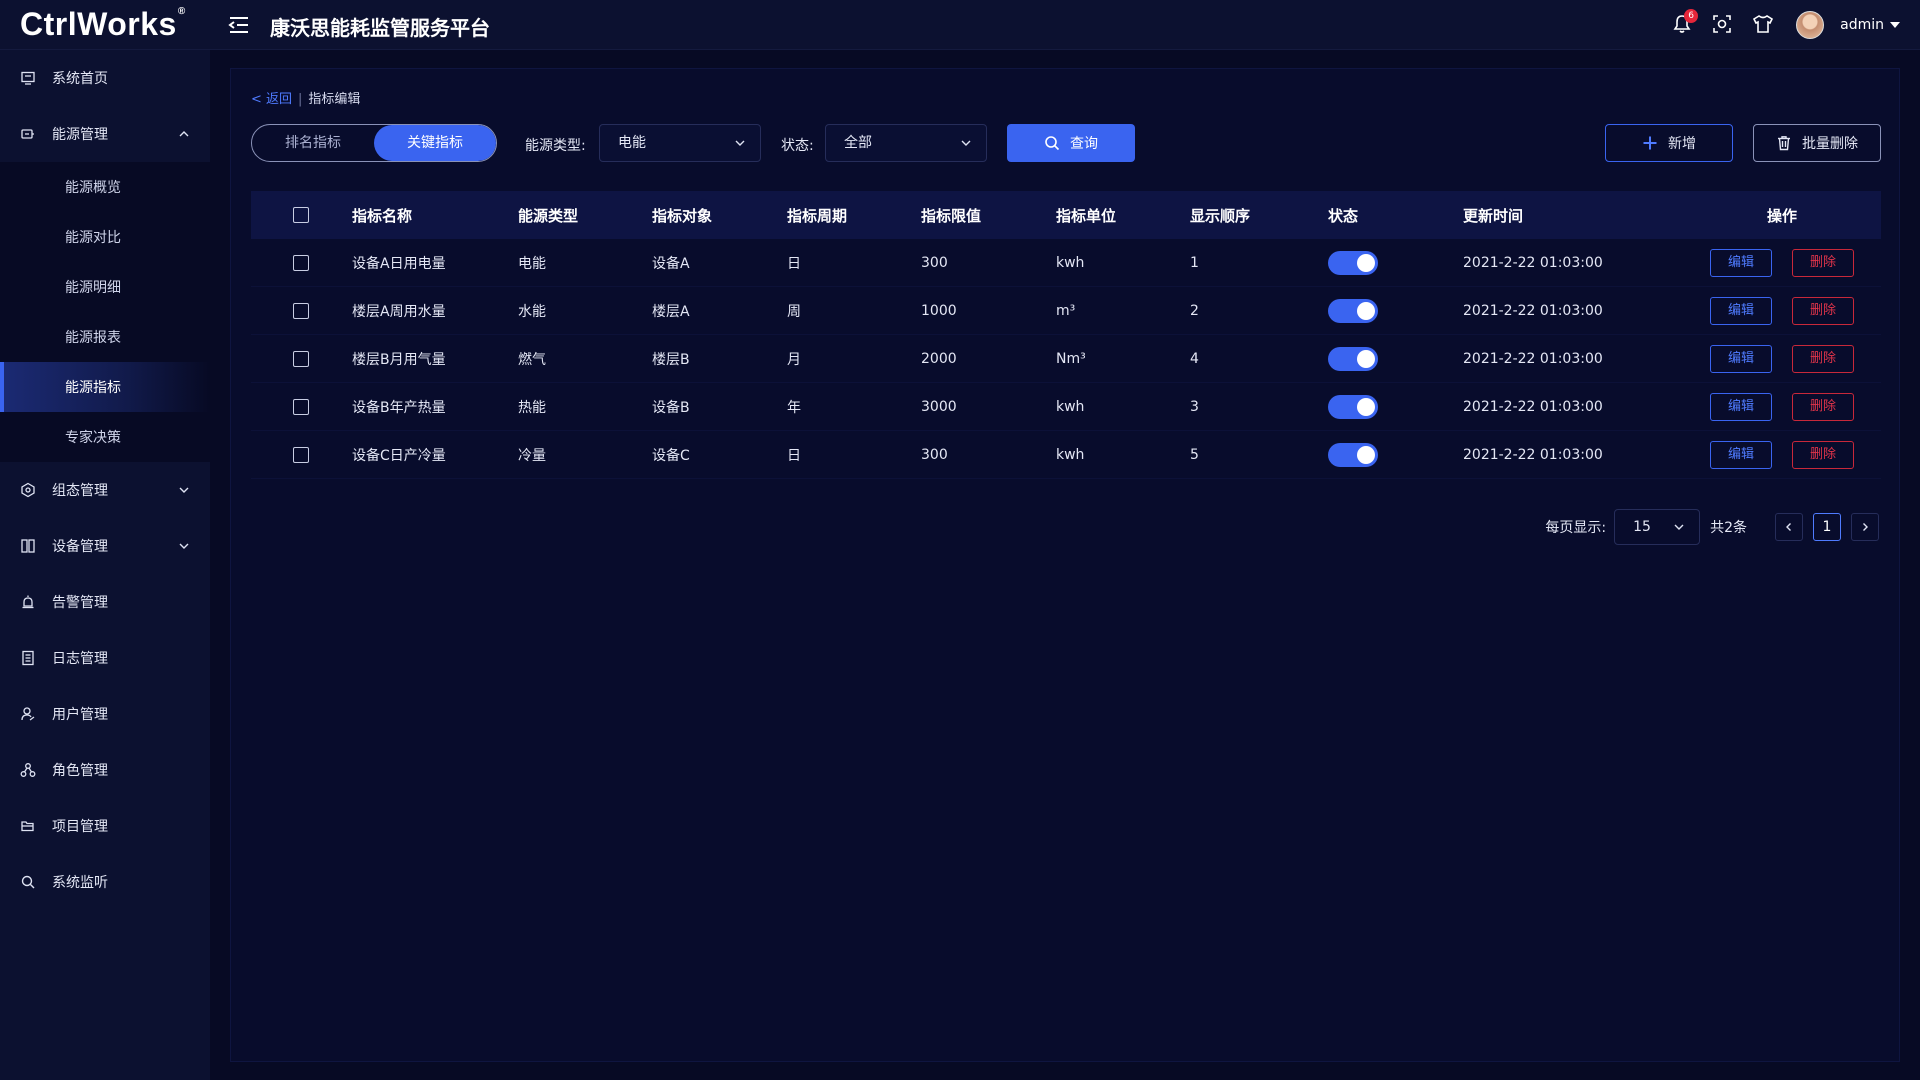  Describe the element at coordinates (794, 359) in the screenshot. I see `cell-cycle: 月` at that location.